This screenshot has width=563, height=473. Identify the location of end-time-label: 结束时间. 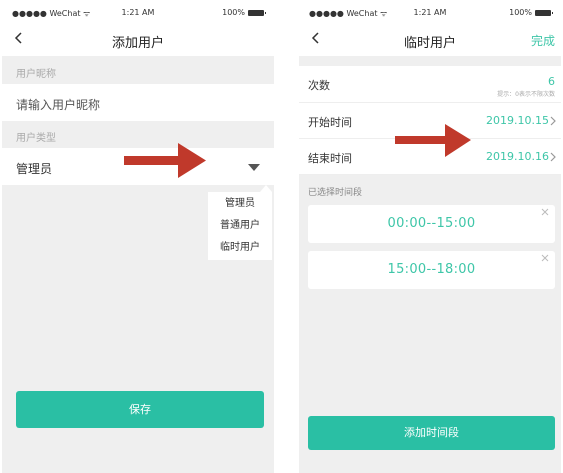
(330, 158).